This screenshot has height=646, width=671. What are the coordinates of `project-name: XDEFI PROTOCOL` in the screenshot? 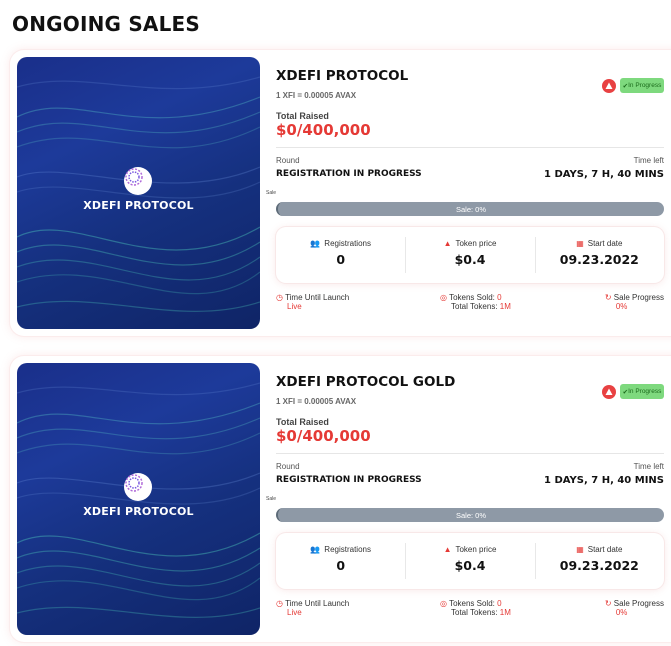 It's located at (342, 76).